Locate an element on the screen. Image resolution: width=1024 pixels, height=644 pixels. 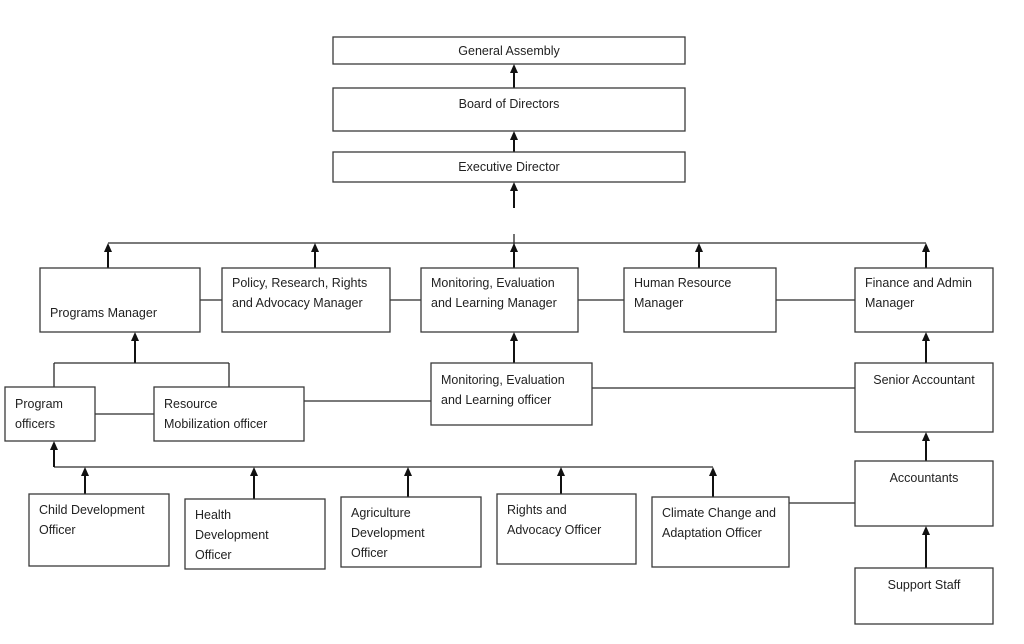
node-label: officers is located at coordinates (35, 424).